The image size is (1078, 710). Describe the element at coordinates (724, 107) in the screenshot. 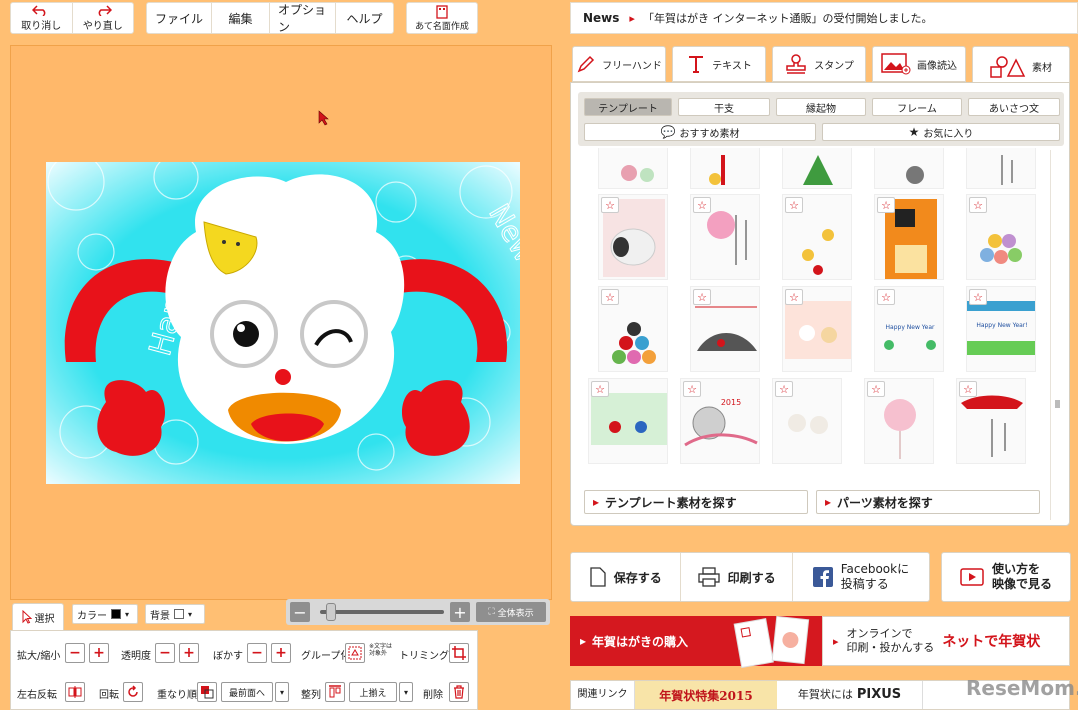

I see `category-eto: 干支` at that location.